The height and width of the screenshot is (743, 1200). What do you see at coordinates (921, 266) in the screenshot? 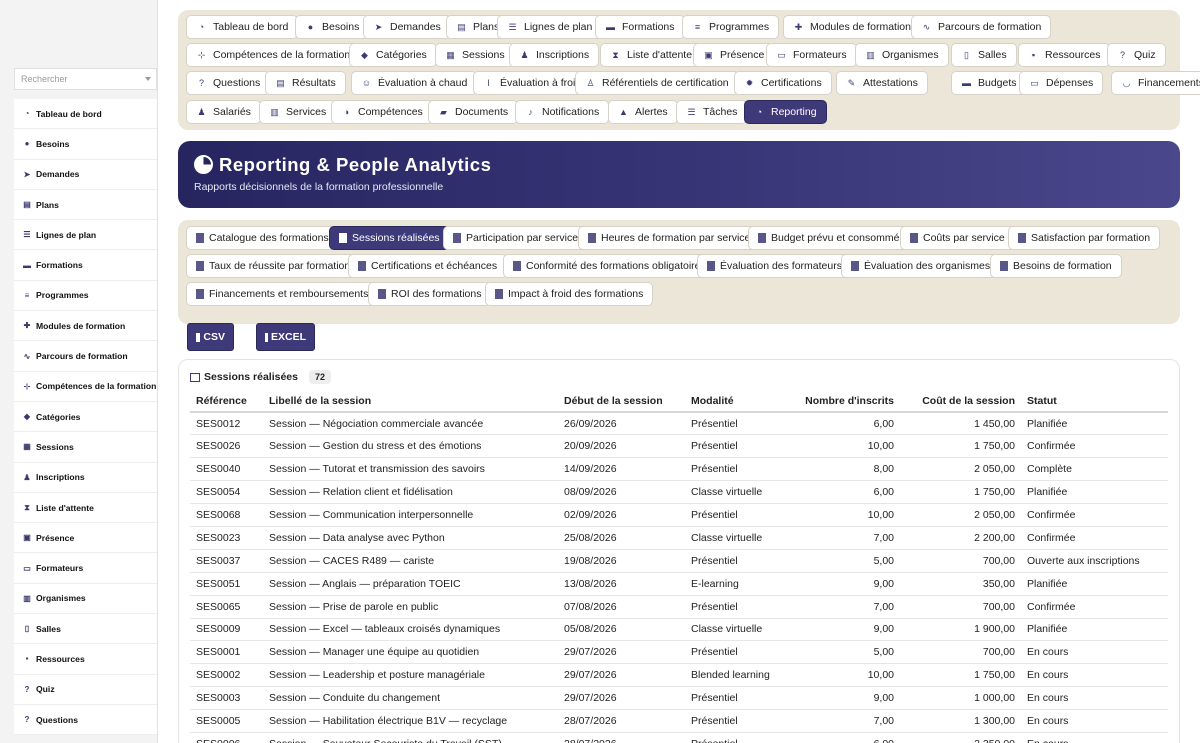
I see `report-tab-evaluation-des-organismes: Évaluation des organismes` at bounding box center [921, 266].